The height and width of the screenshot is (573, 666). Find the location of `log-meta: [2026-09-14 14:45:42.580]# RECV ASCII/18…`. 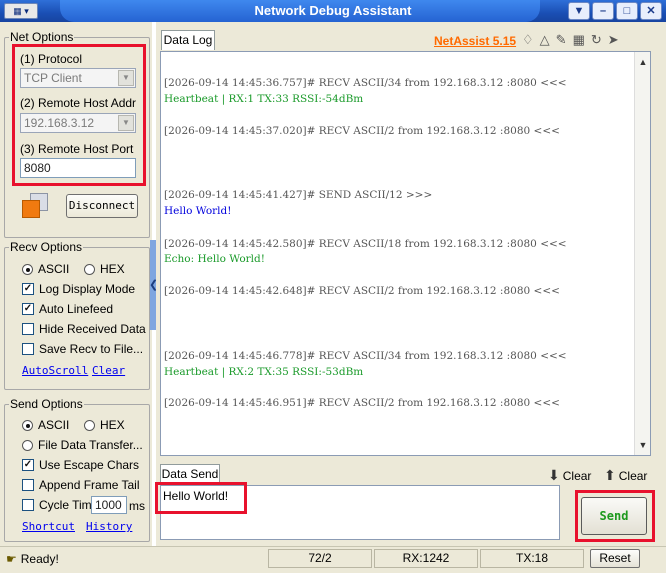

log-meta: [2026-09-14 14:45:42.580]# RECV ASCII/18… is located at coordinates (365, 244).